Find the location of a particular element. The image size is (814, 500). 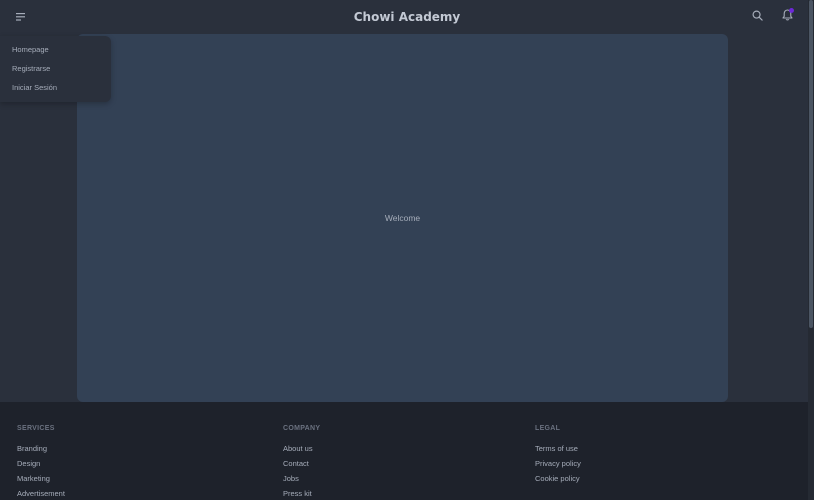

scrollbar-thumb is located at coordinates (811, 164).